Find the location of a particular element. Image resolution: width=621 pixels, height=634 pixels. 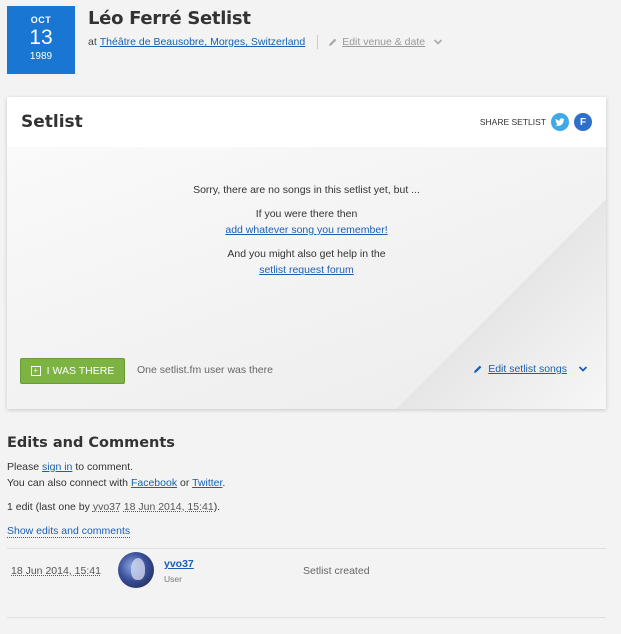

show-edits-link: Show edits and comments is located at coordinates (69, 531).